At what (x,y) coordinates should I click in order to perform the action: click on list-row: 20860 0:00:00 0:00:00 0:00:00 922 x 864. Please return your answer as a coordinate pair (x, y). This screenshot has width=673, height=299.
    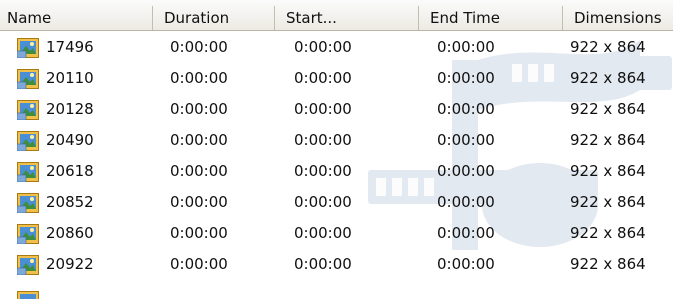
    Looking at the image, I should click on (336, 233).